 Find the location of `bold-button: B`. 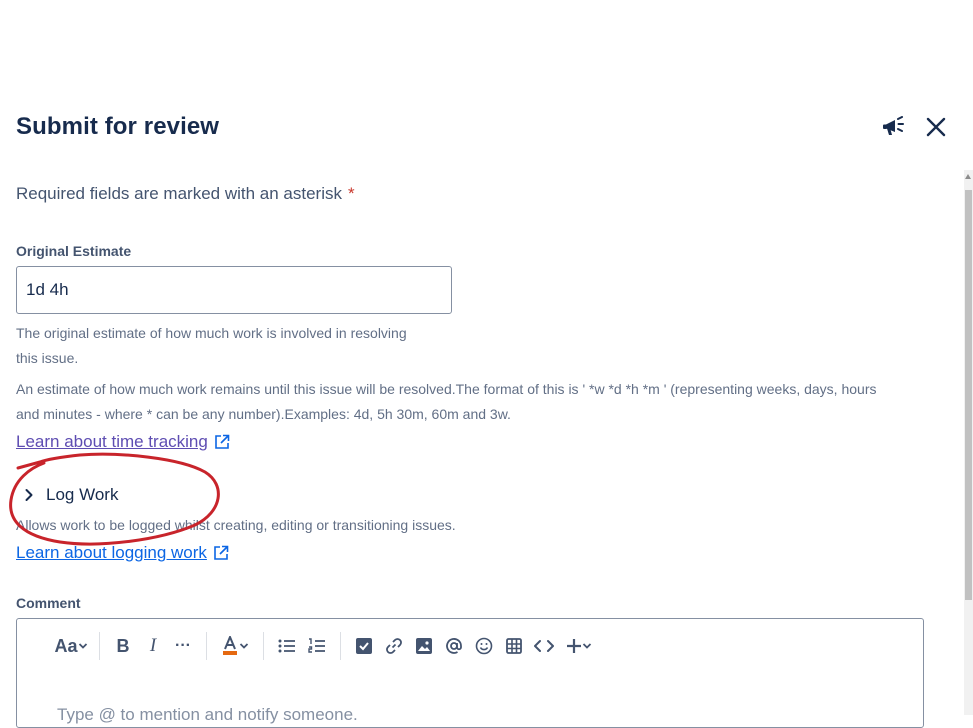

bold-button: B is located at coordinates (123, 646).